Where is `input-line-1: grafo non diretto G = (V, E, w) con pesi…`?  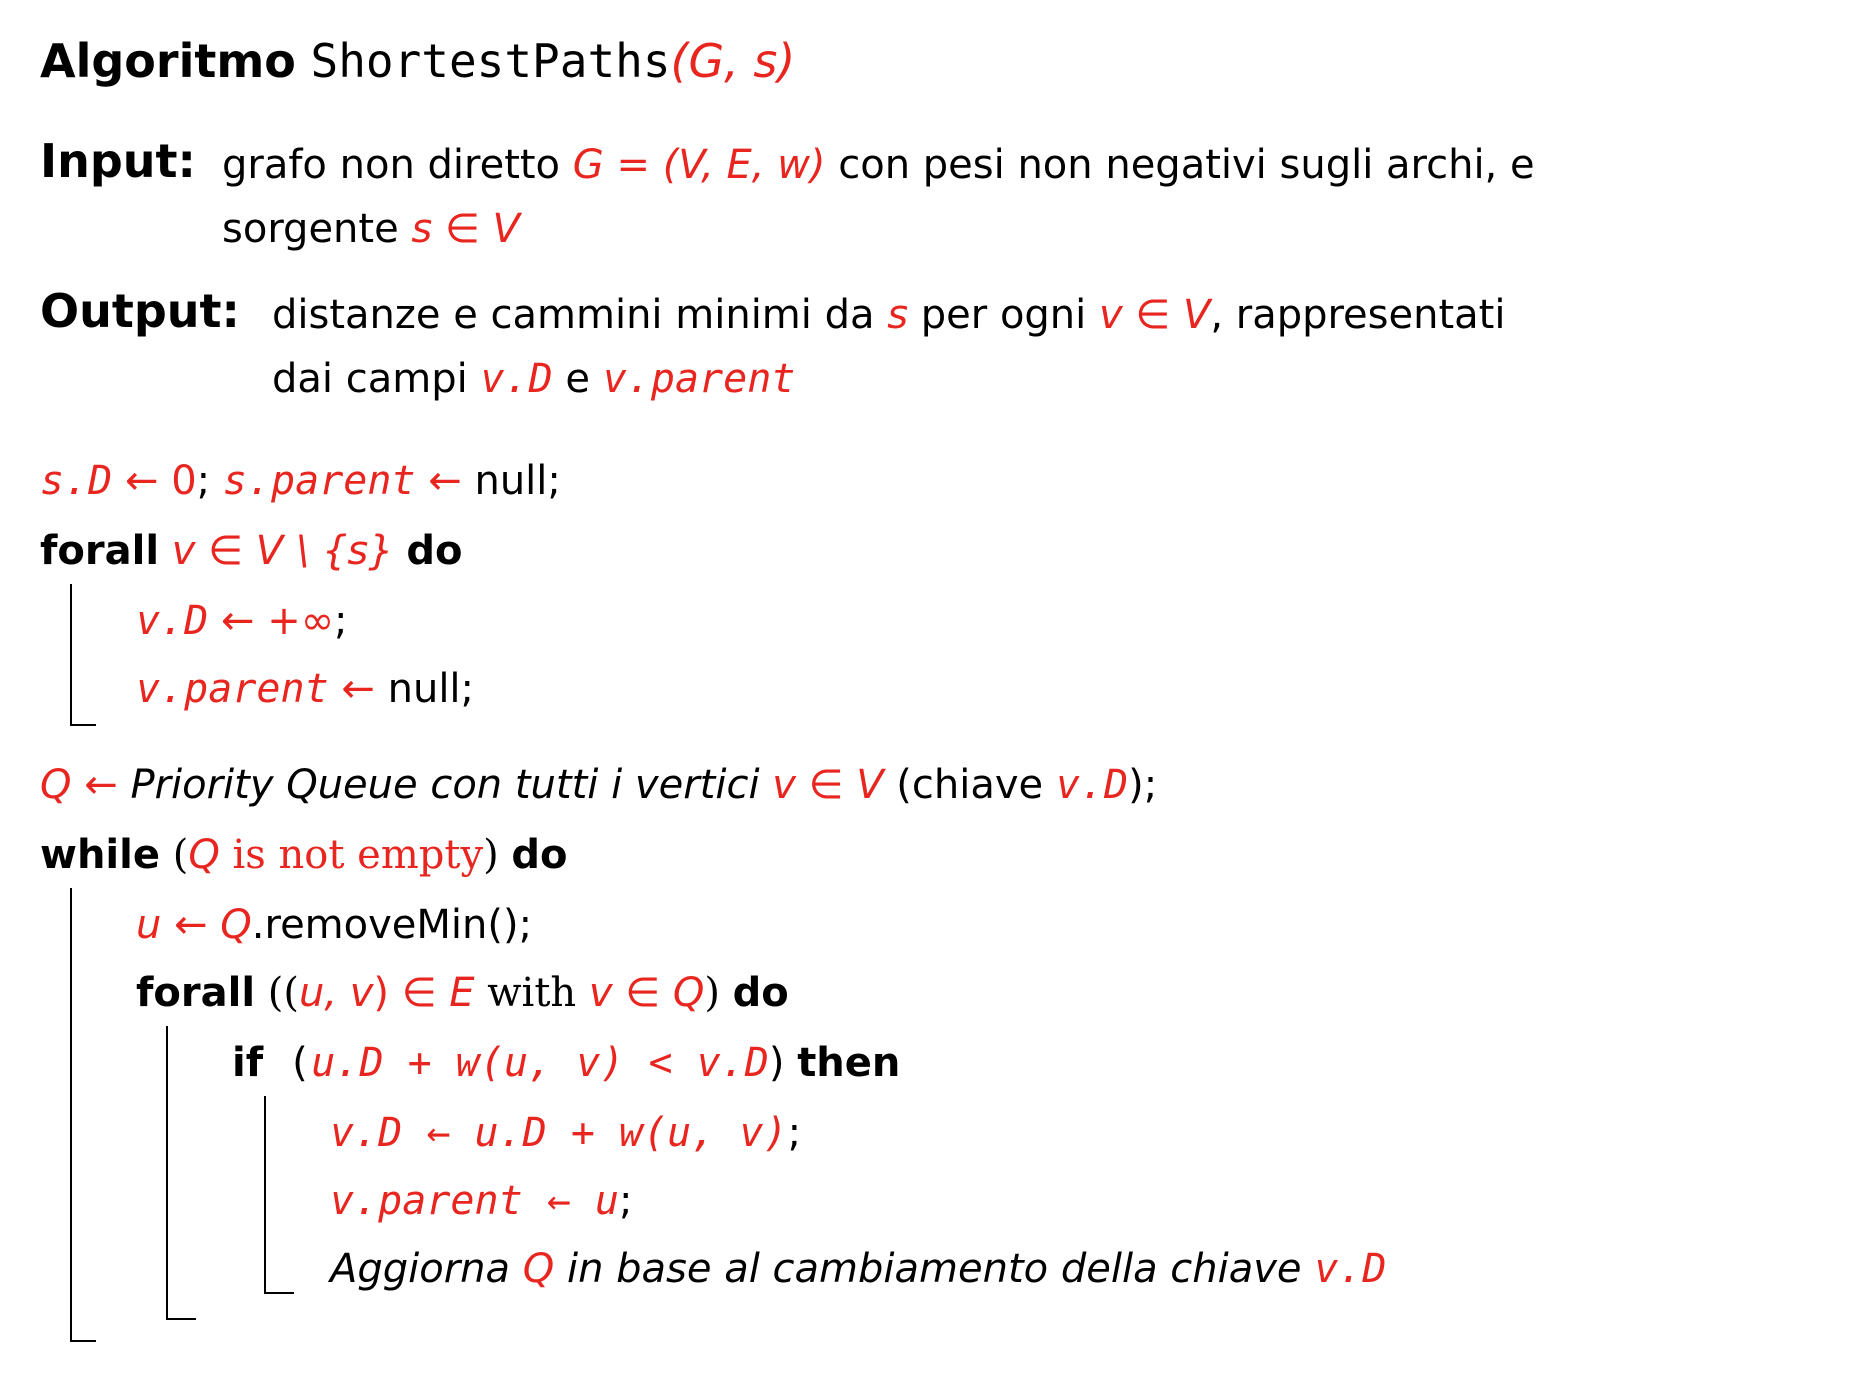
input-line-1: grafo non diretto G = (V, E, w) con pesi… is located at coordinates (878, 165).